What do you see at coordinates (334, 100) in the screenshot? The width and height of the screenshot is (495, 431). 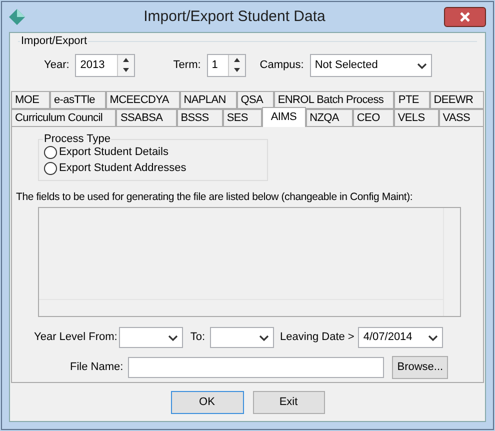 I see `tab: ENROL Batch Process` at bounding box center [334, 100].